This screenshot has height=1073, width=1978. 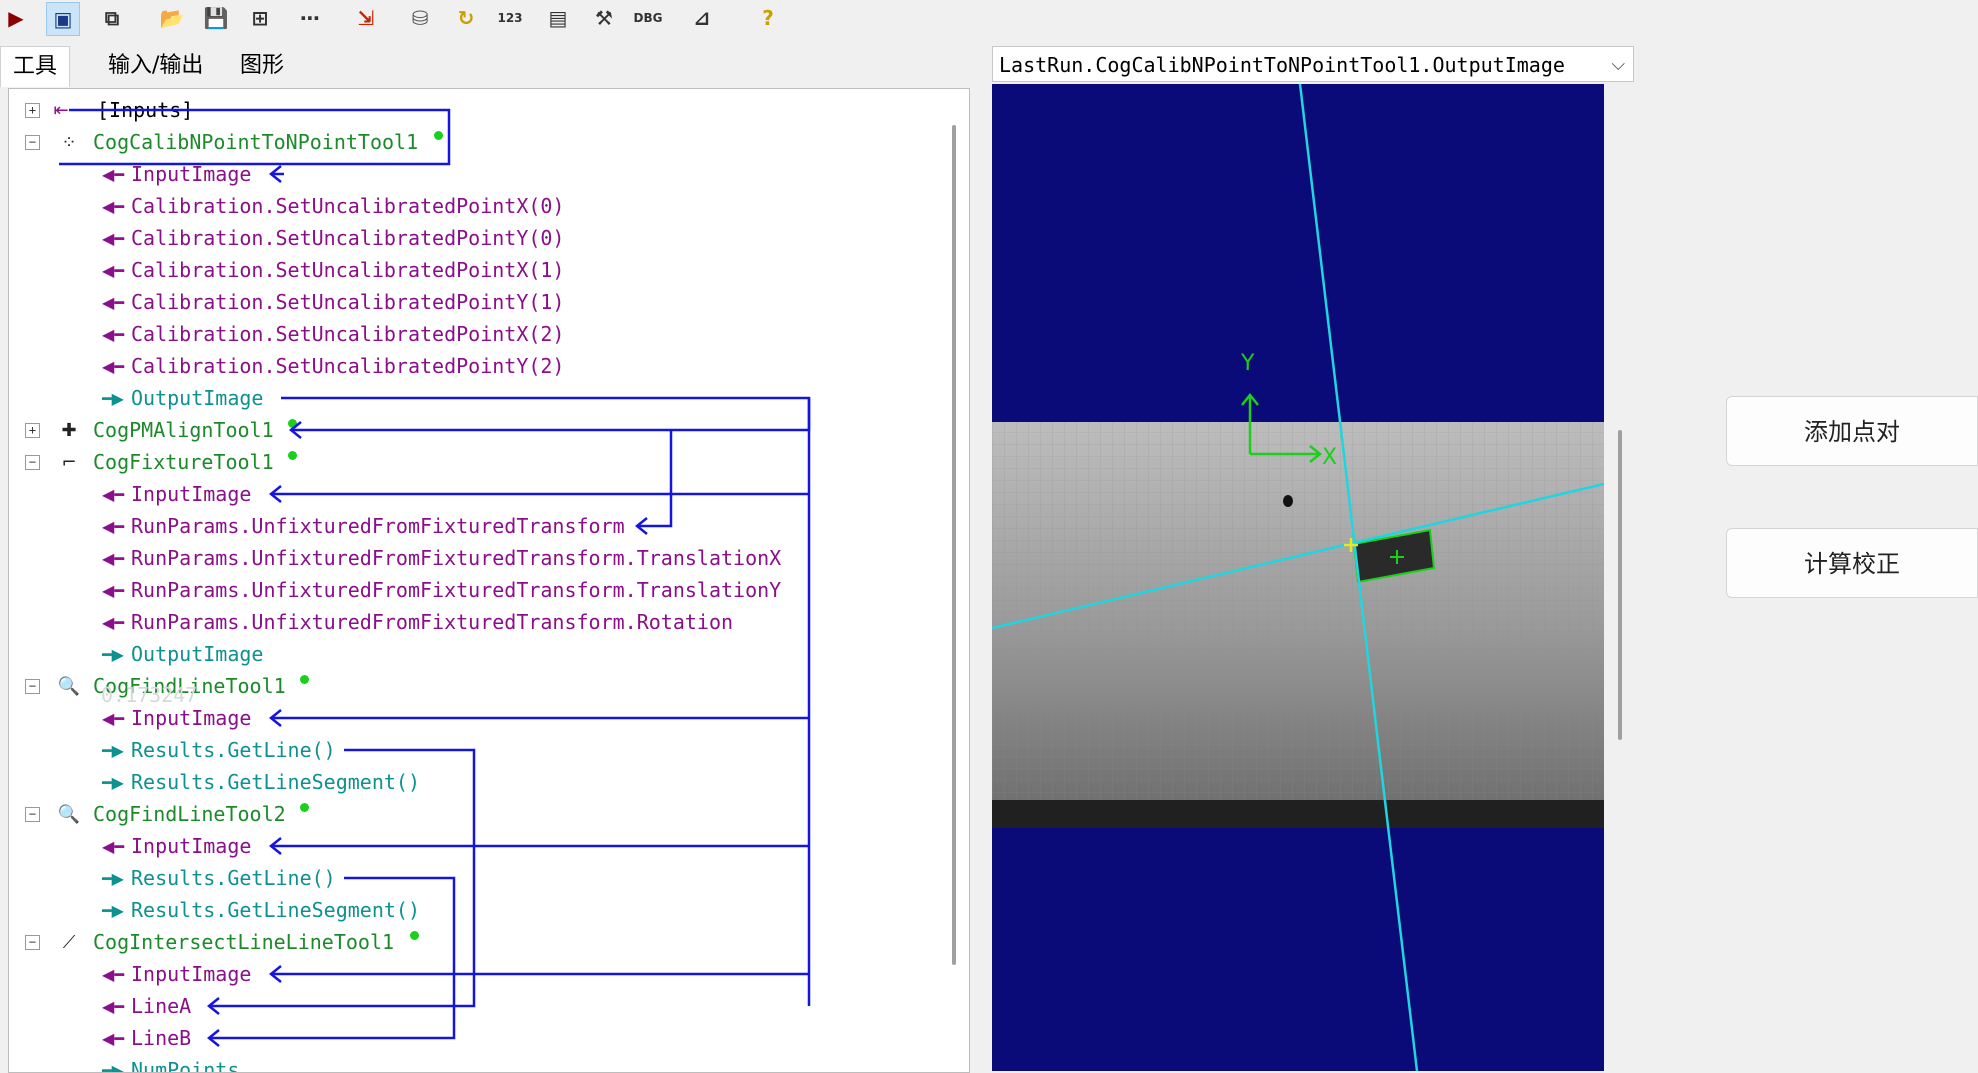 What do you see at coordinates (185, 1065) in the screenshot?
I see `tree-node-label: NumPoints` at bounding box center [185, 1065].